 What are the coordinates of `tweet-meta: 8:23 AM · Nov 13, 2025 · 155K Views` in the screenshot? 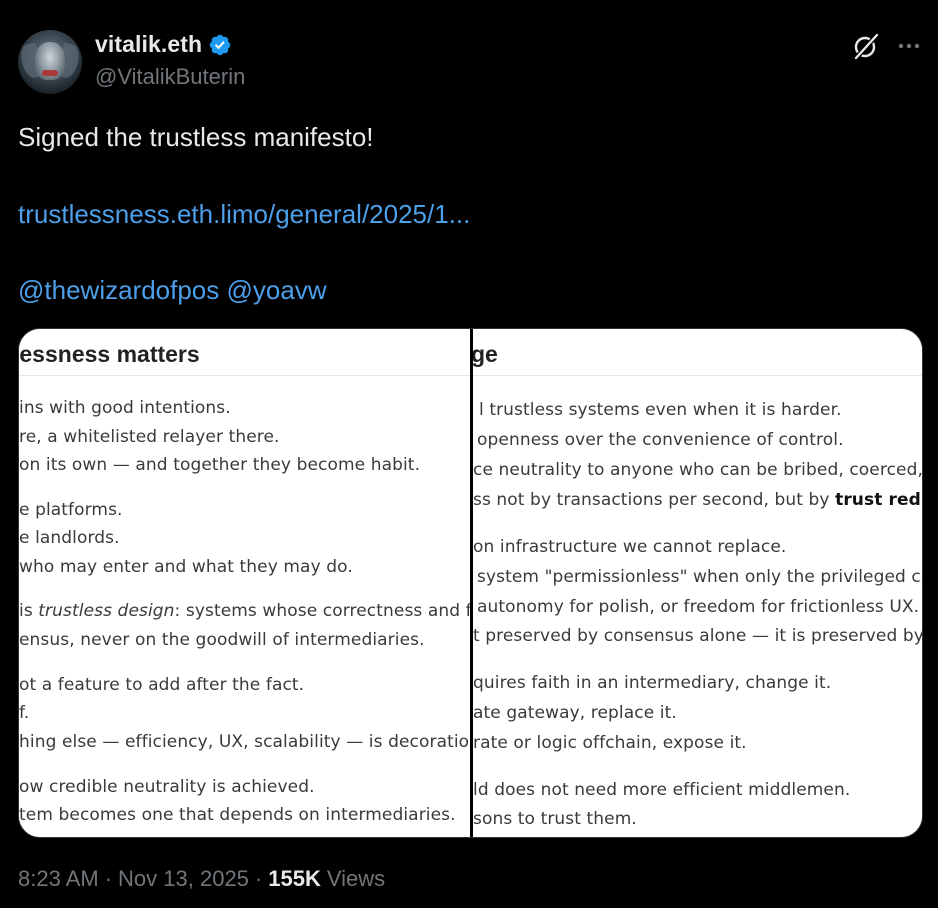 It's located at (201, 879).